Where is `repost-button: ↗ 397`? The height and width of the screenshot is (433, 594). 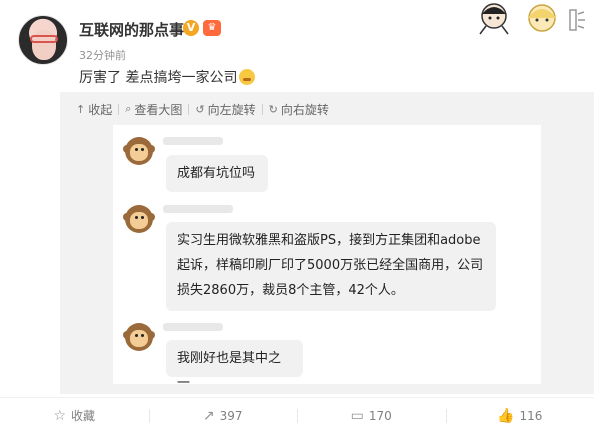
repost-button: ↗ 397 is located at coordinates (223, 415).